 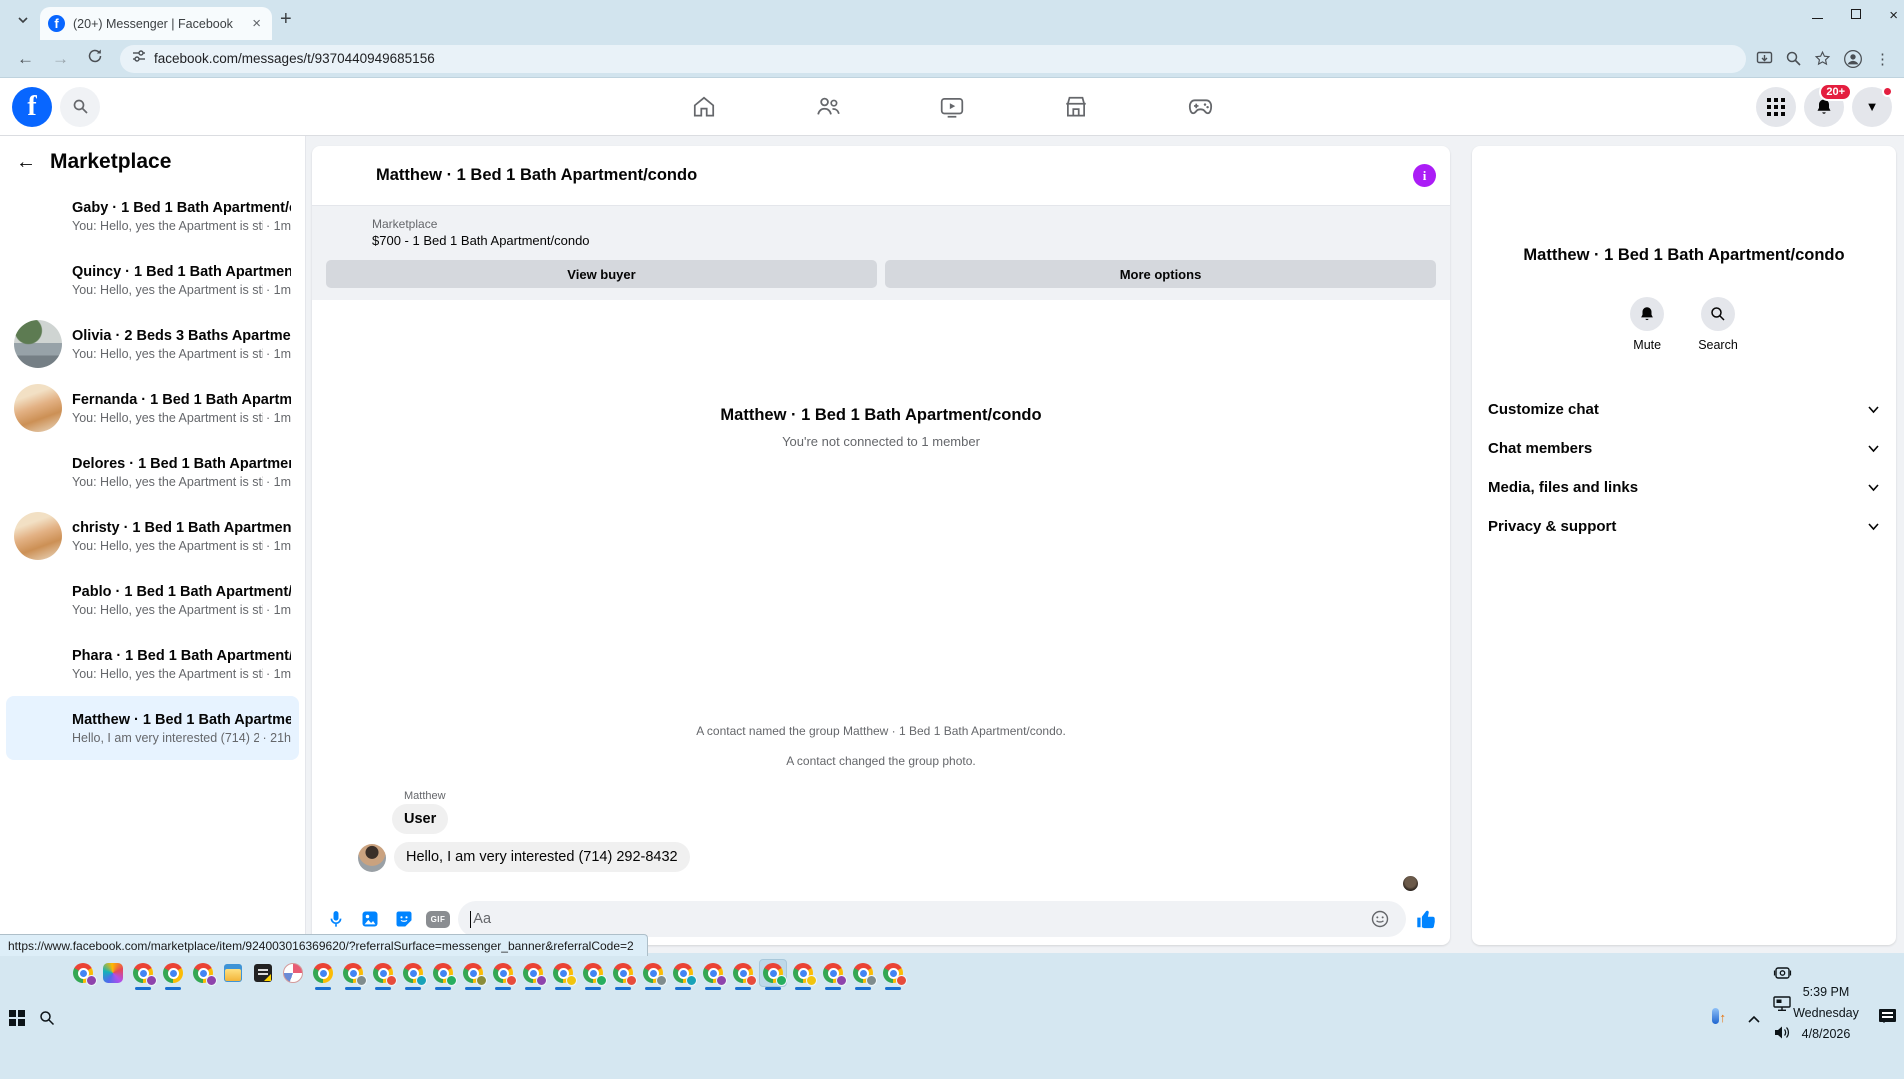 I want to click on start-button-icon, so click(x=17, y=1018).